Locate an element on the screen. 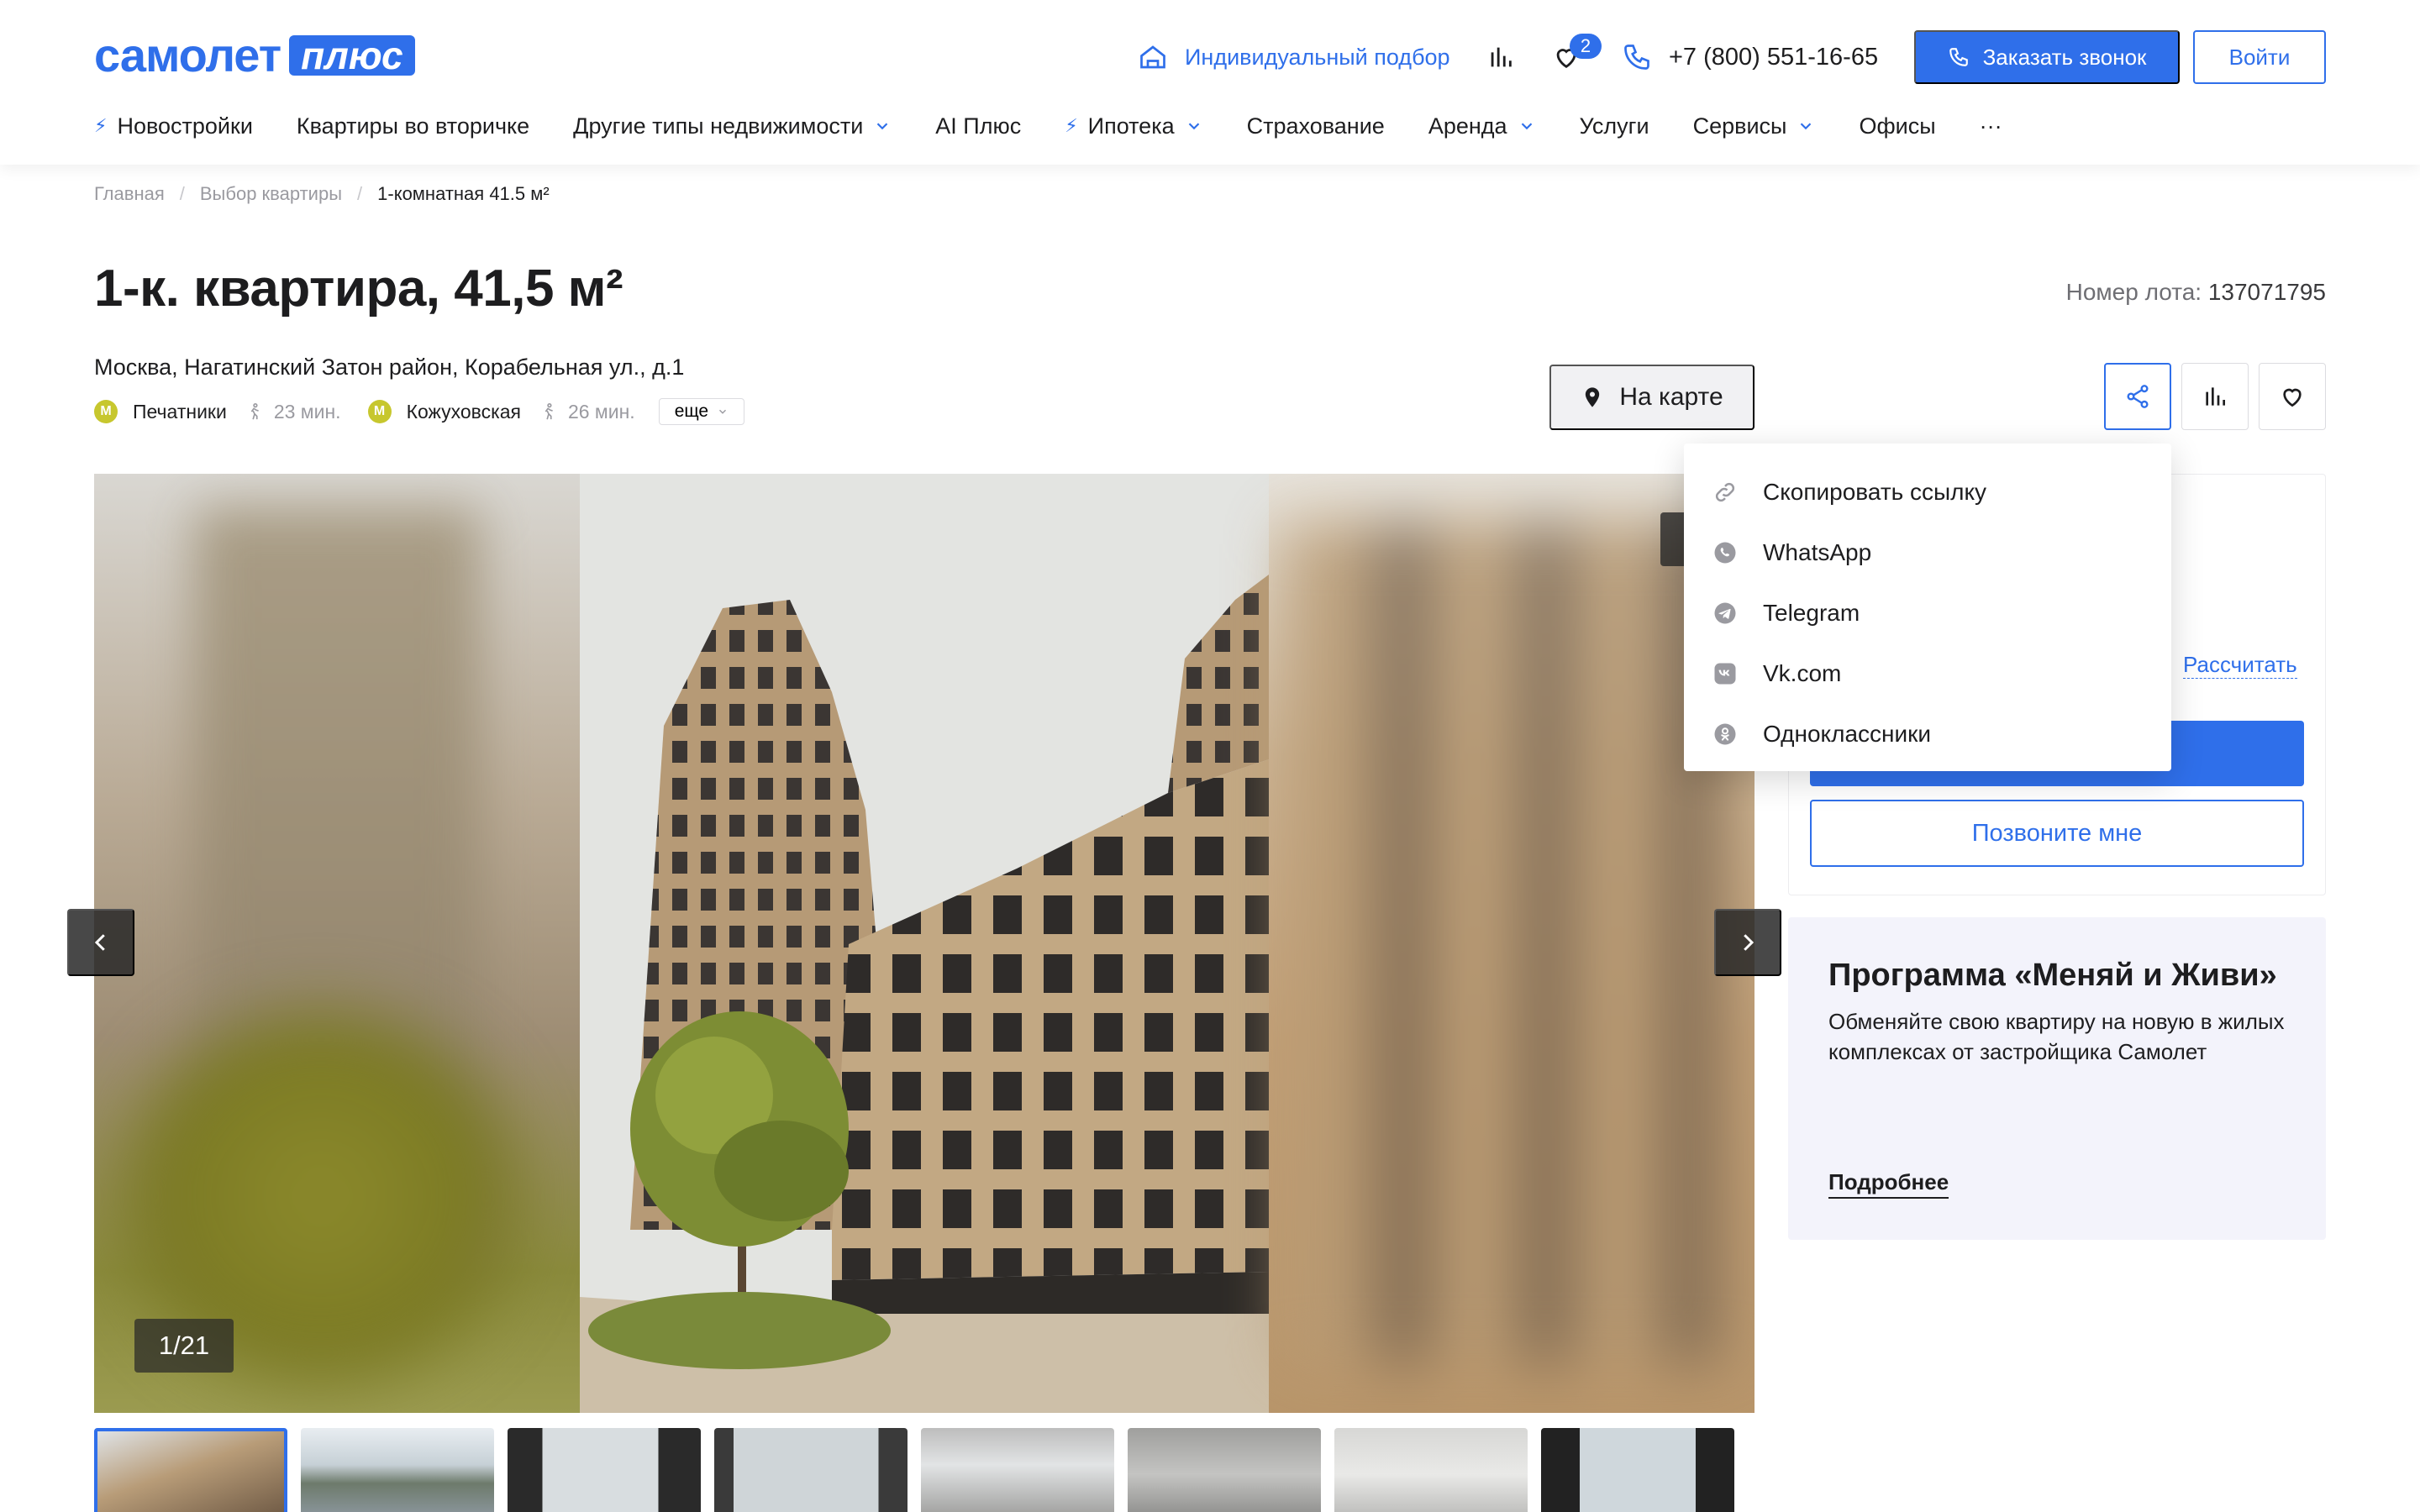  nav-label: Офисы is located at coordinates (1898, 126).